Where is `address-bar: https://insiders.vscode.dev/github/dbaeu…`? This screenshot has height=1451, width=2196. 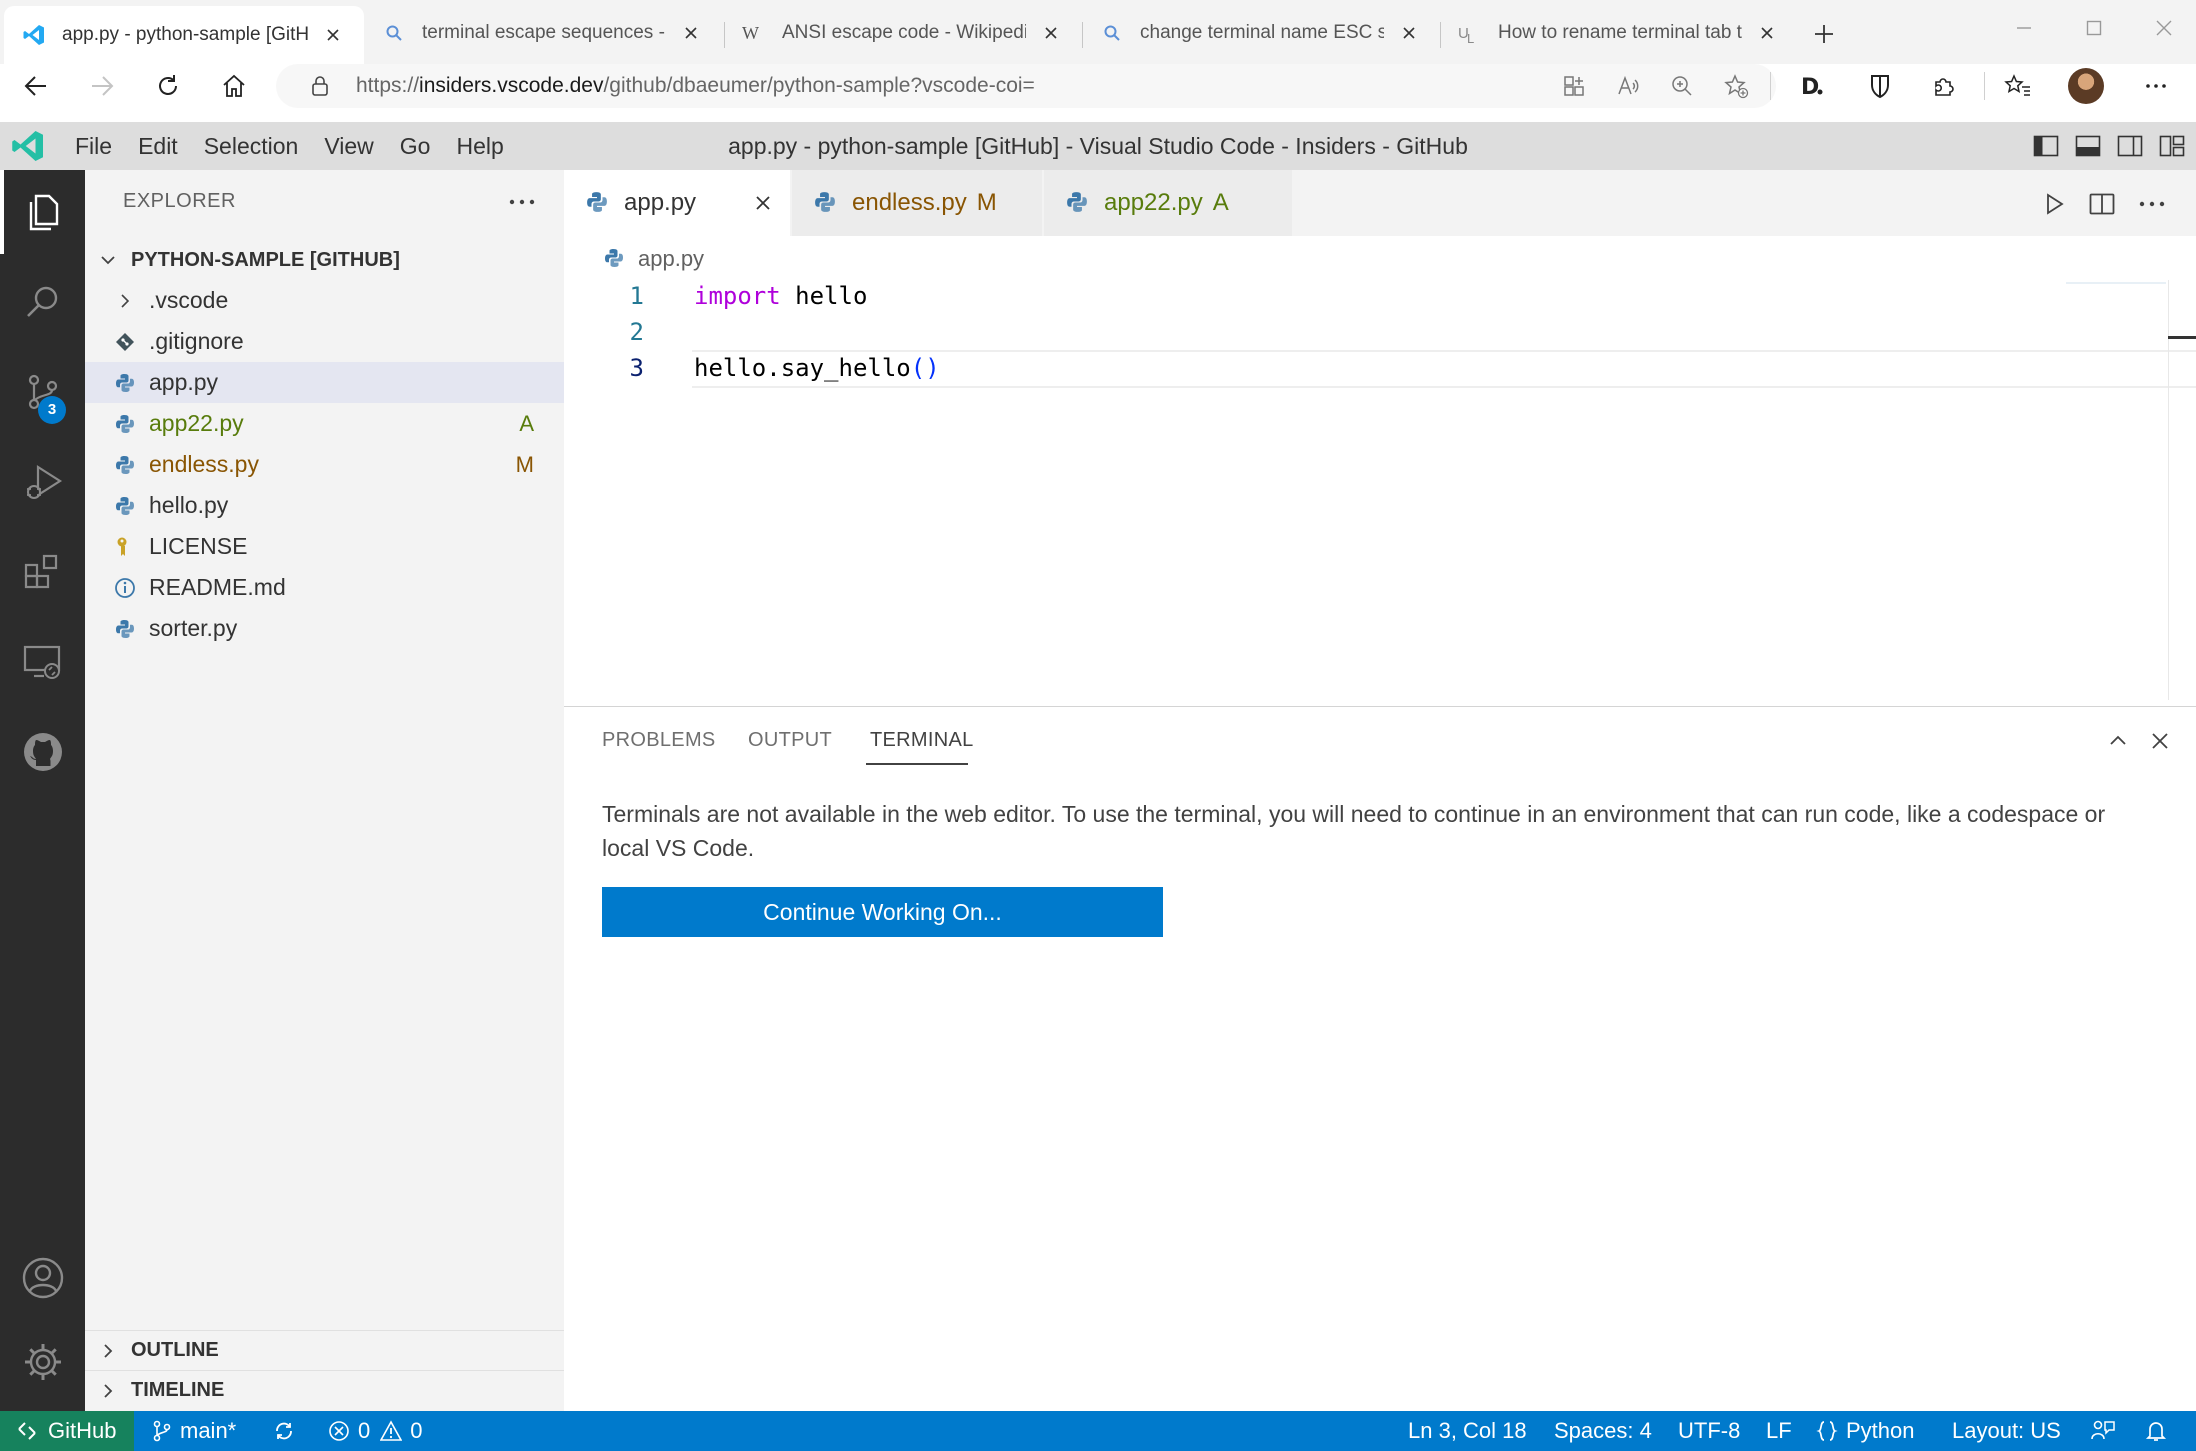 address-bar: https://insiders.vscode.dev/github/dbaeu… is located at coordinates (1026, 86).